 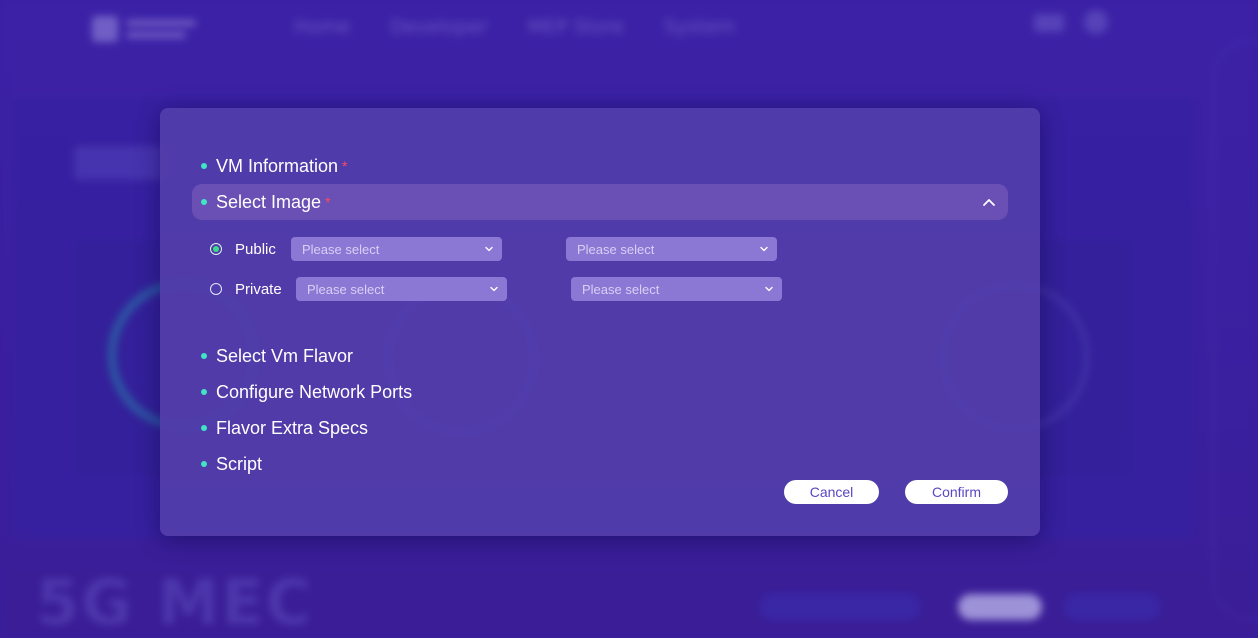 I want to click on background-title, so click(x=119, y=163).